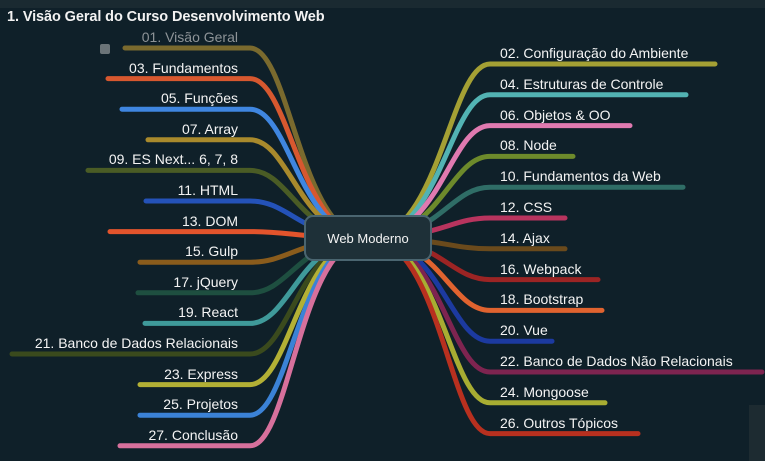 The width and height of the screenshot is (765, 461). I want to click on topic-node-right: 06. Objetos & OO, so click(555, 115).